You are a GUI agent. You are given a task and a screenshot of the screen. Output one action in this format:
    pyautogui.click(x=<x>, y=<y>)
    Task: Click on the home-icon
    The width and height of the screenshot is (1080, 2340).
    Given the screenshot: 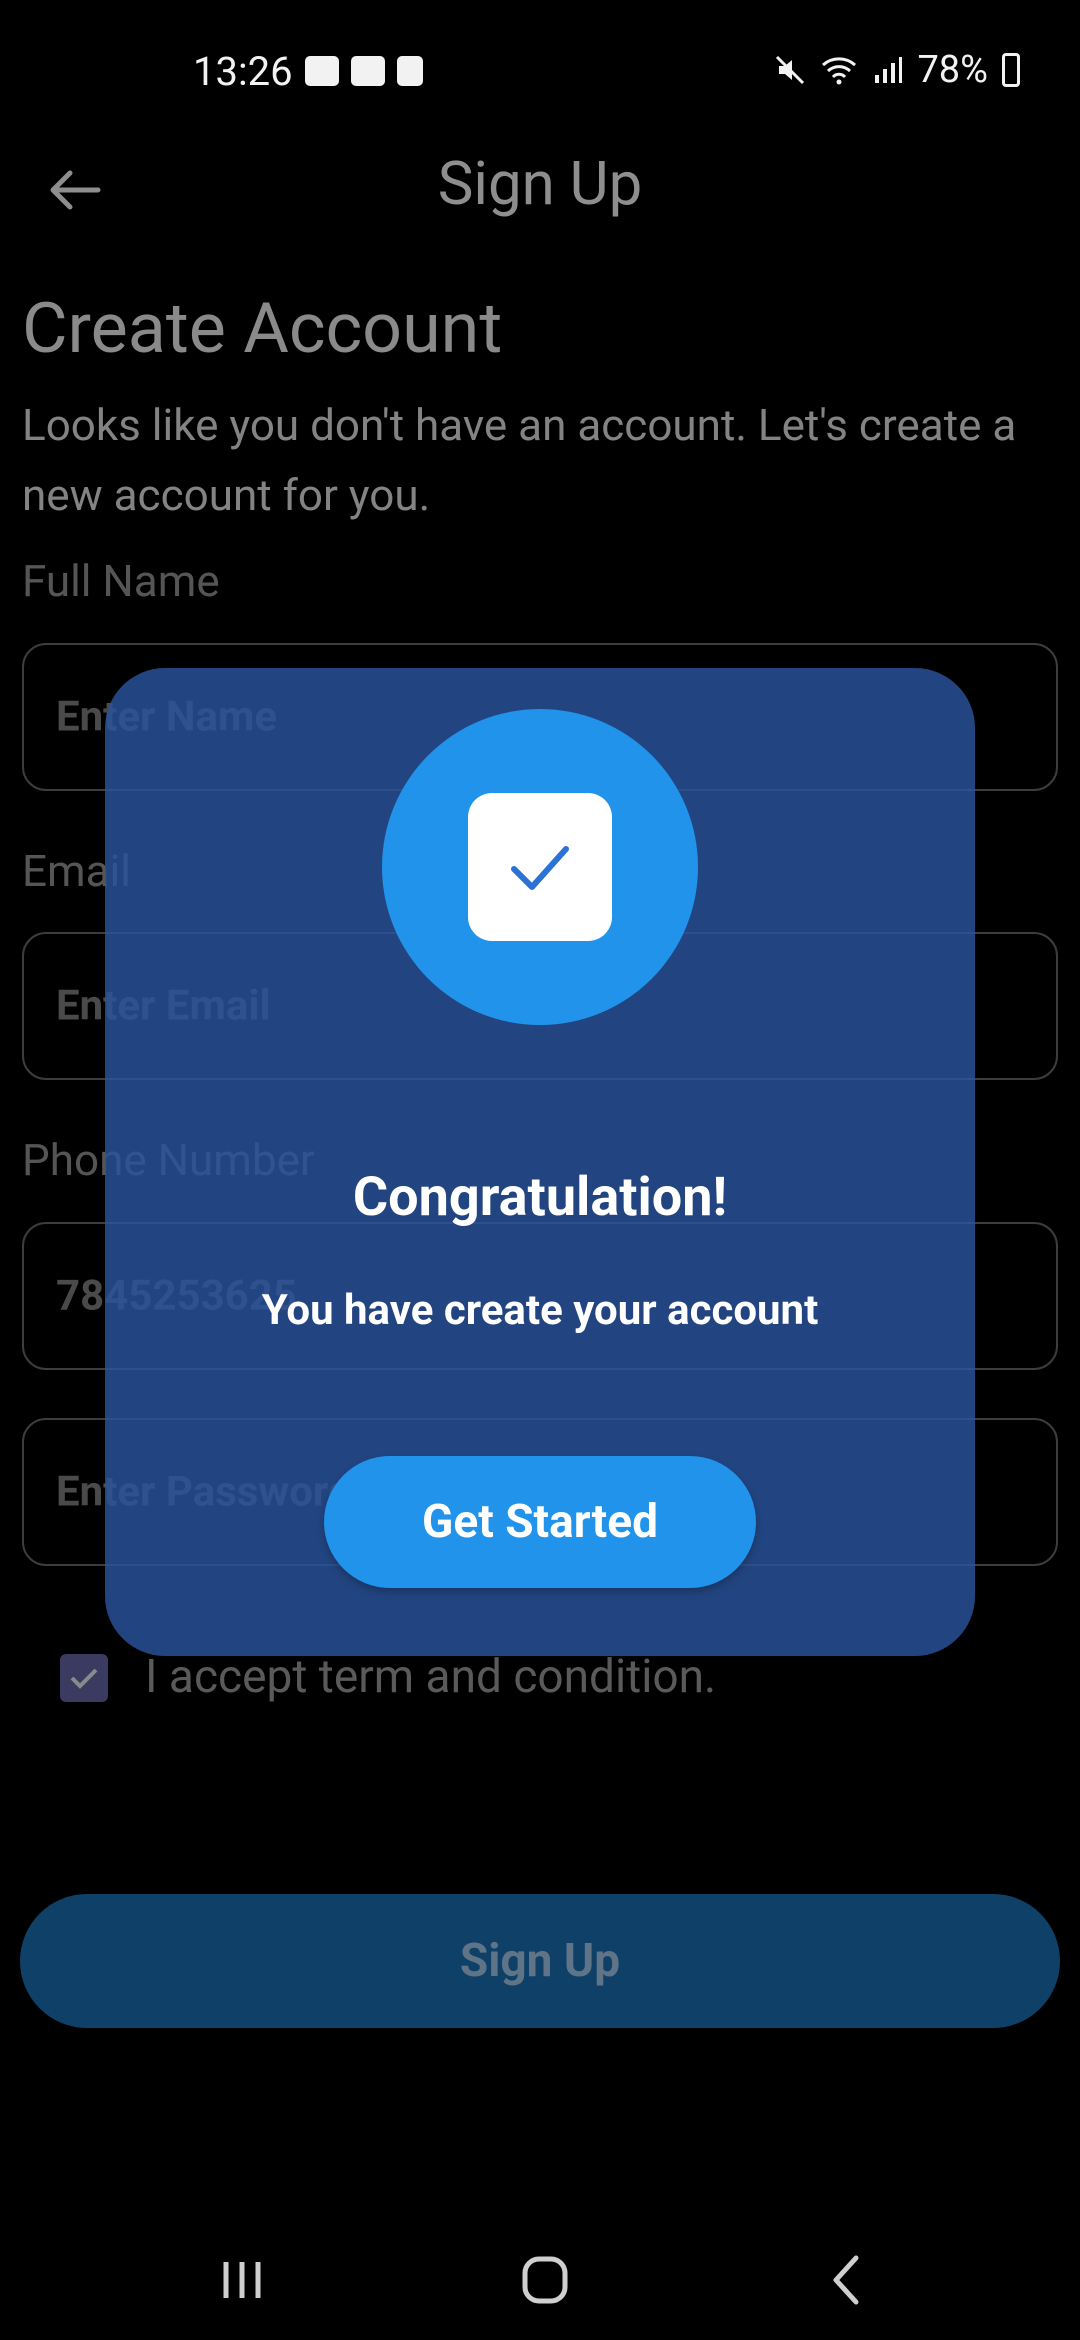 What is the action you would take?
    pyautogui.click(x=545, y=2280)
    